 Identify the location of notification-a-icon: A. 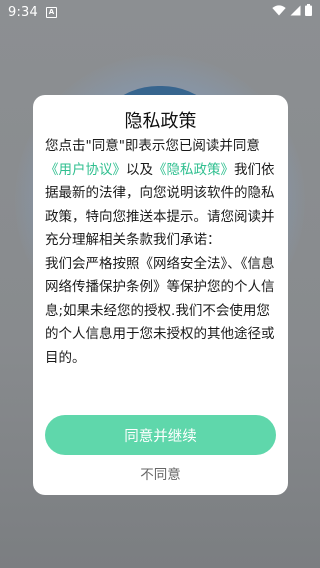
(51, 12).